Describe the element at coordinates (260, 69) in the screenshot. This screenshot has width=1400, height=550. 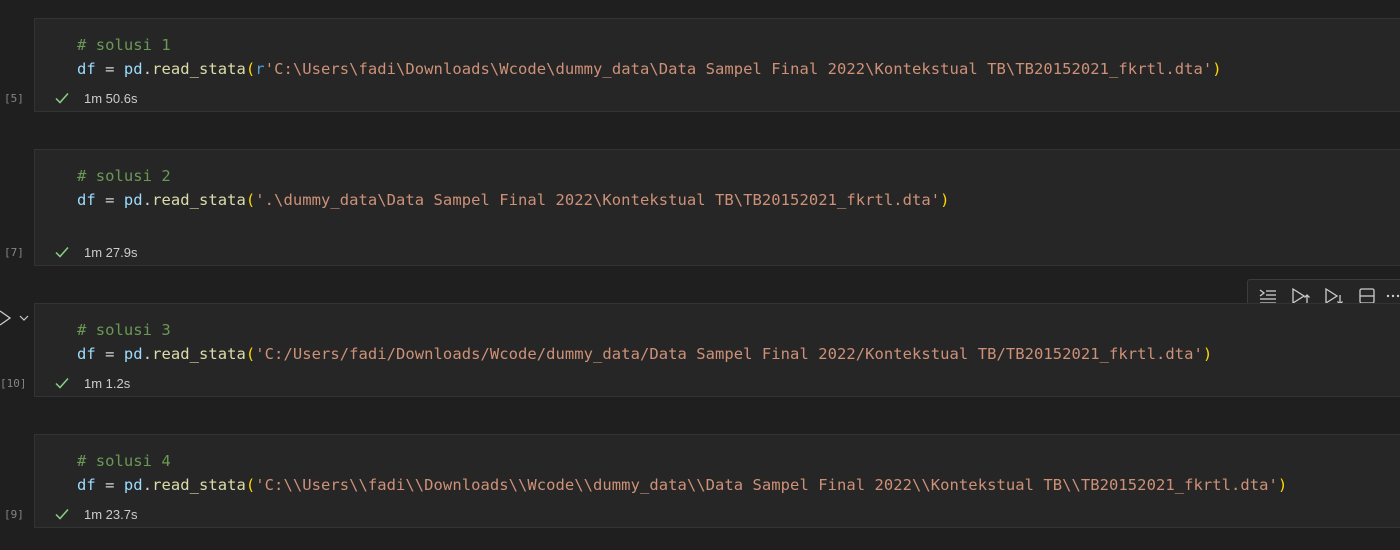
I see `code-raw-prefix: r` at that location.